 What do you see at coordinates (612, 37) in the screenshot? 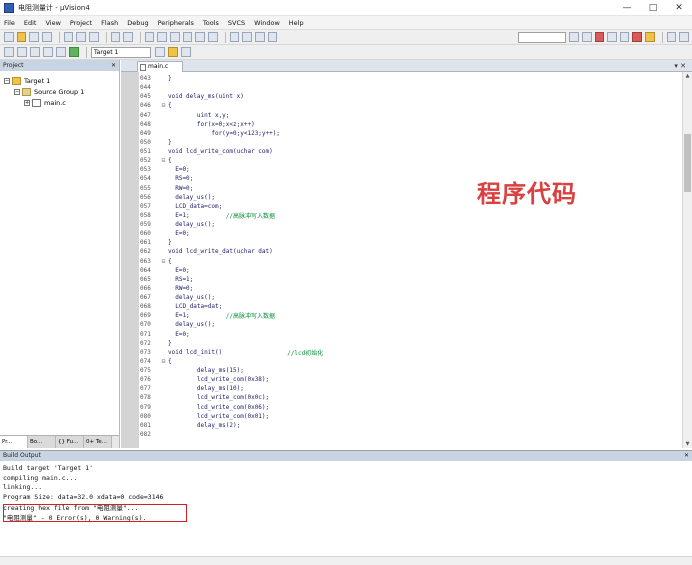
I see `breakpoint-icon` at bounding box center [612, 37].